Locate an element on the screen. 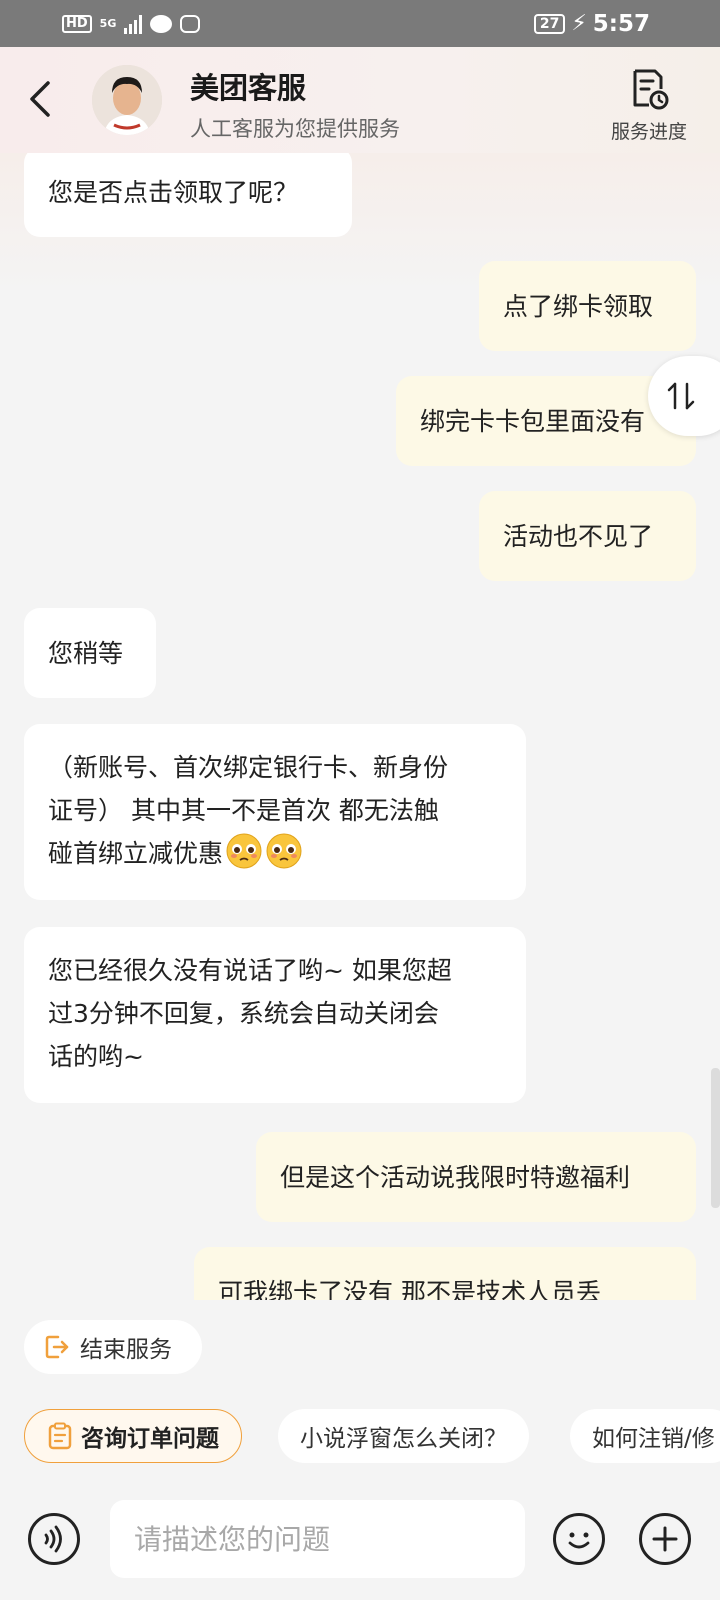 The image size is (720, 1600). input-bar is located at coordinates (360, 1537).